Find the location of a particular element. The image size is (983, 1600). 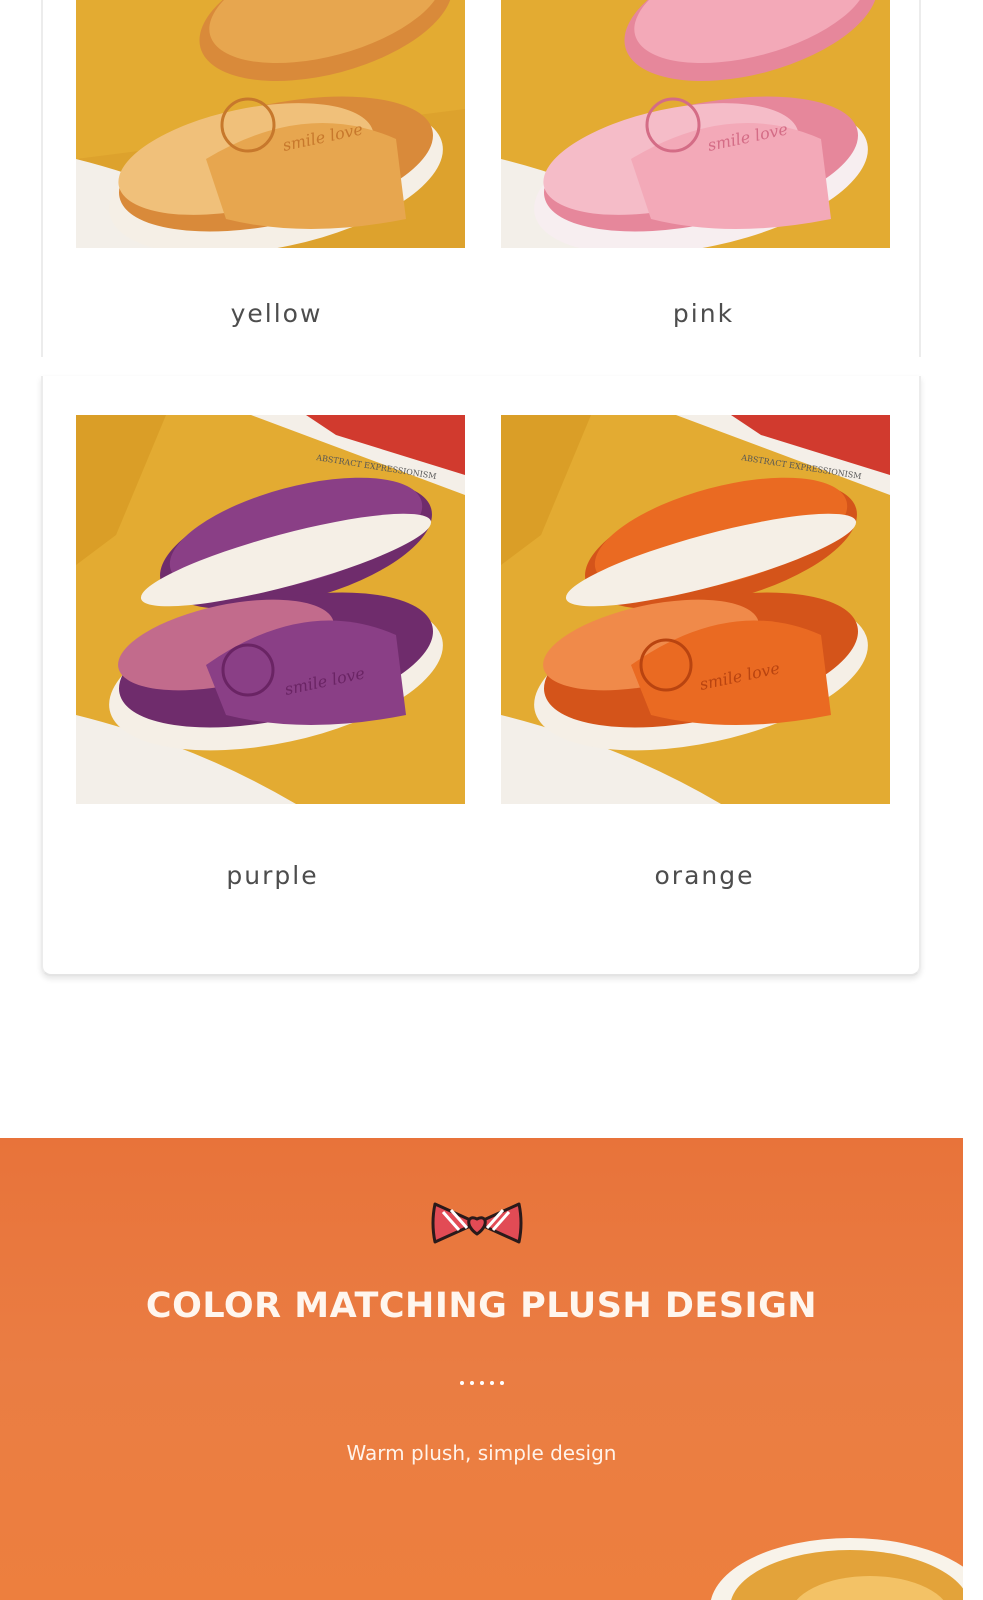

slipper-image-orange: ABSTRACT EXPRESSIONISM smile love is located at coordinates (695, 609).